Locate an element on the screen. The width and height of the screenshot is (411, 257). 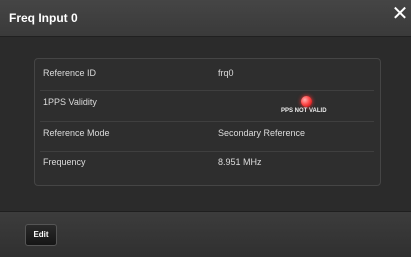
row-frequency: Frequency 8.951 MHz is located at coordinates (207, 167).